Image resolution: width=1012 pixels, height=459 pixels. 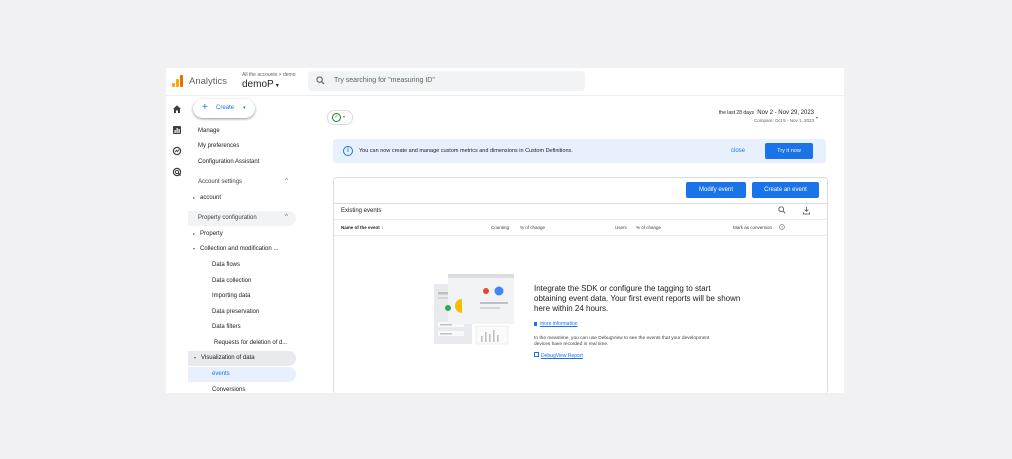 I want to click on nav-importing-data: Importing data, so click(x=231, y=296).